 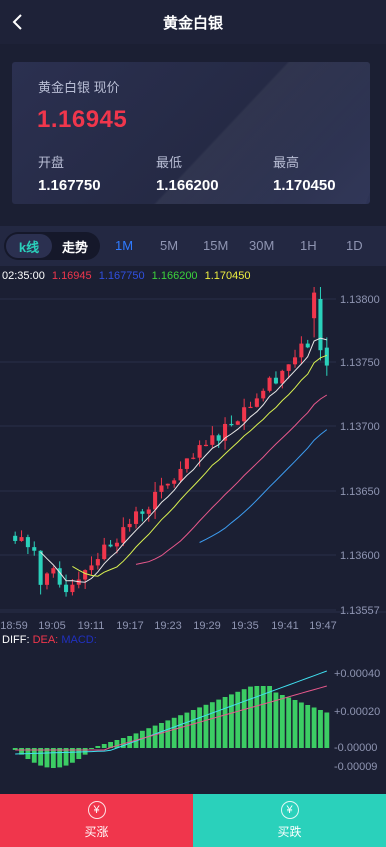 I want to click on high-label: 最高, so click(x=286, y=162).